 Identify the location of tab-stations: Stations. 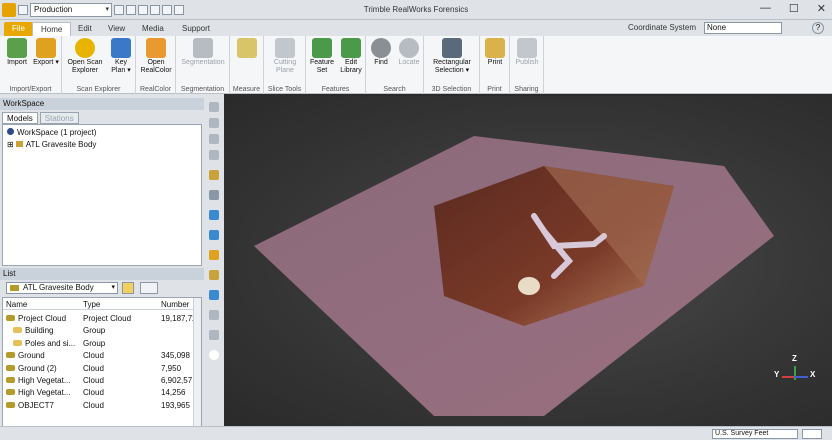
(59, 118).